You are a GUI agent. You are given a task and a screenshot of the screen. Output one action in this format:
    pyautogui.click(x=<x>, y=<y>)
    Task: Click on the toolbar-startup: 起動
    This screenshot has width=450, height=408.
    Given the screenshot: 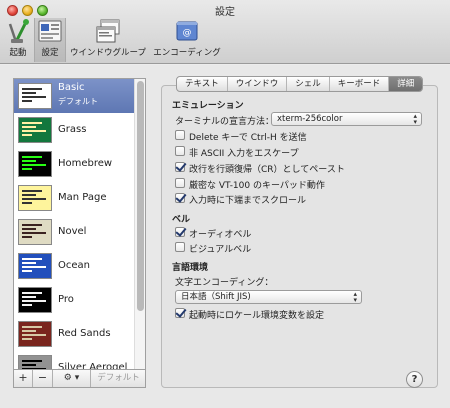 What is the action you would take?
    pyautogui.click(x=18, y=40)
    